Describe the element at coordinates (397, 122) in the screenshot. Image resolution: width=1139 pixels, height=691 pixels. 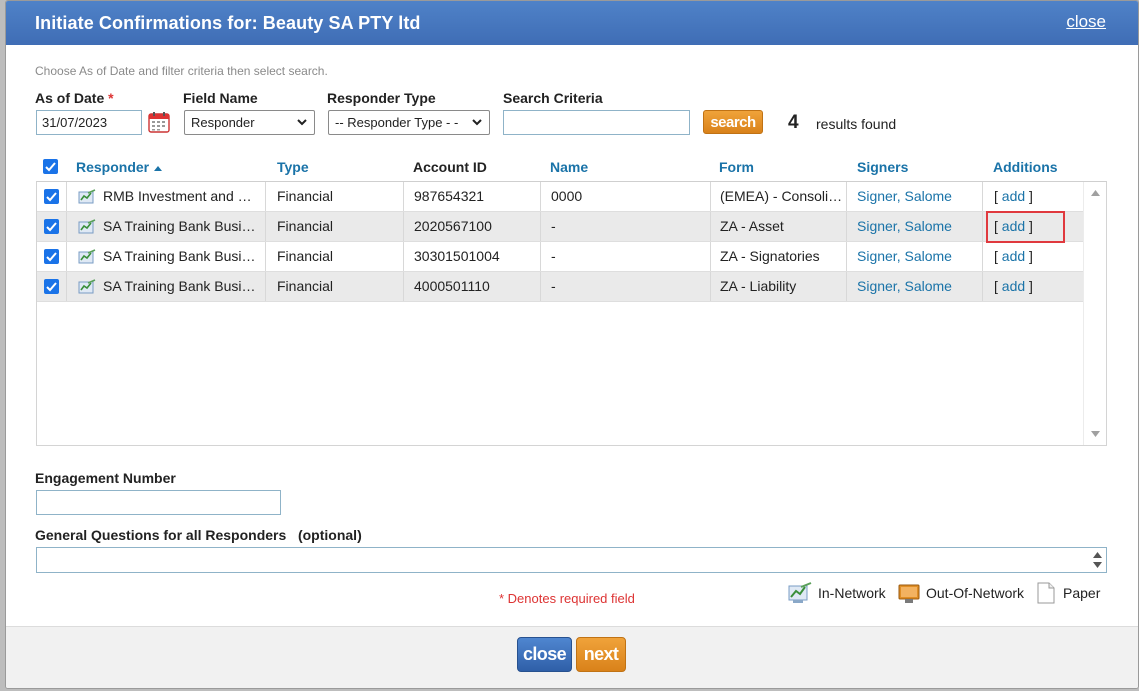
I see `responder-type-selected-value: -- Responder Type - -` at that location.